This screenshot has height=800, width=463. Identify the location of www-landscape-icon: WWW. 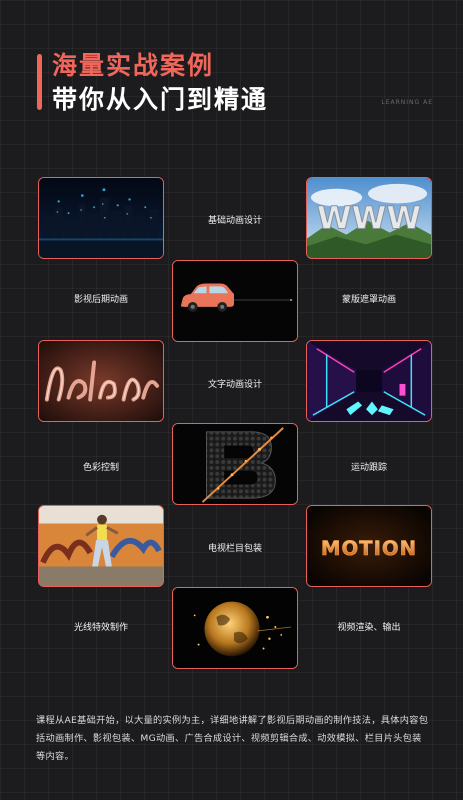
(369, 218).